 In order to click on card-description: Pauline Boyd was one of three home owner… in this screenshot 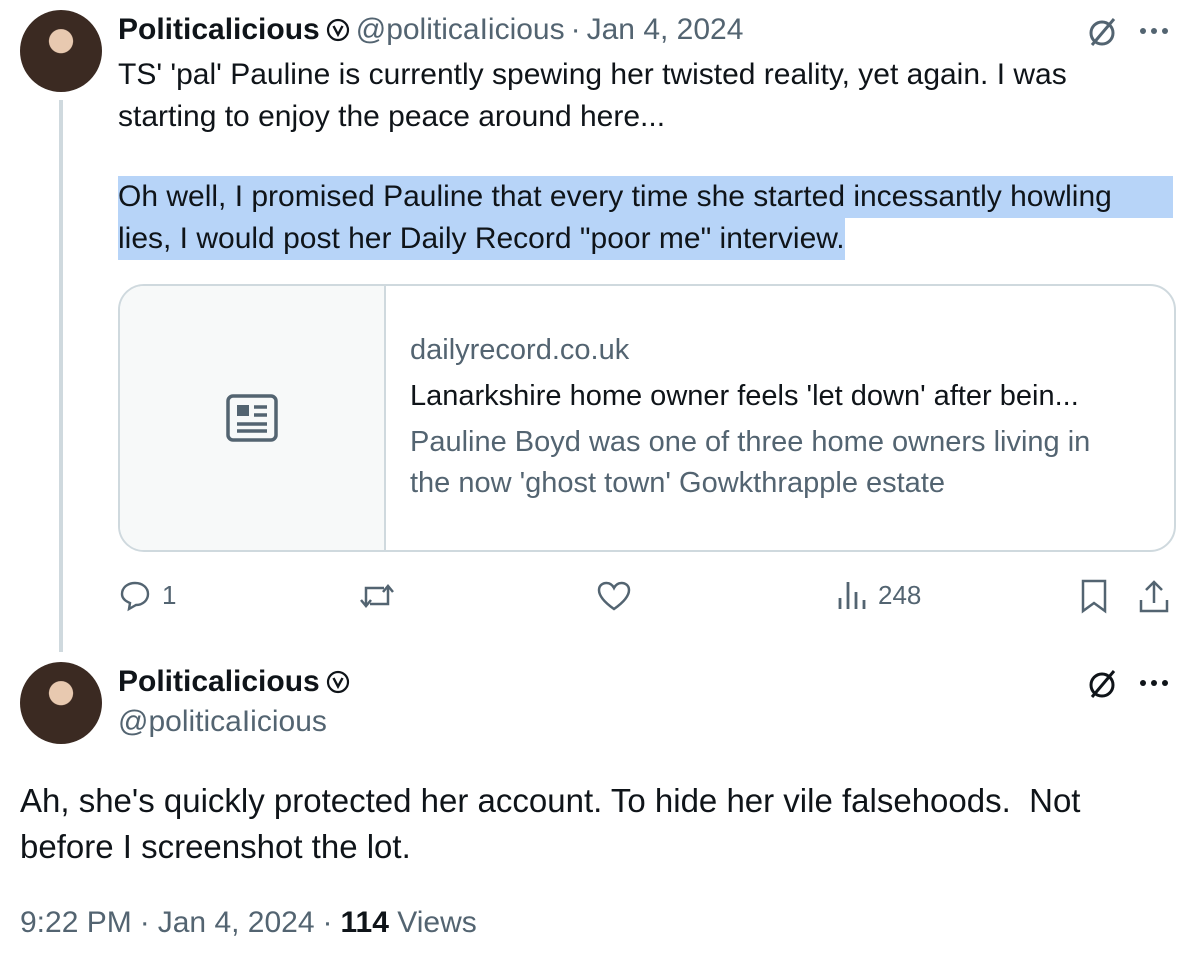, I will do `click(750, 442)`.